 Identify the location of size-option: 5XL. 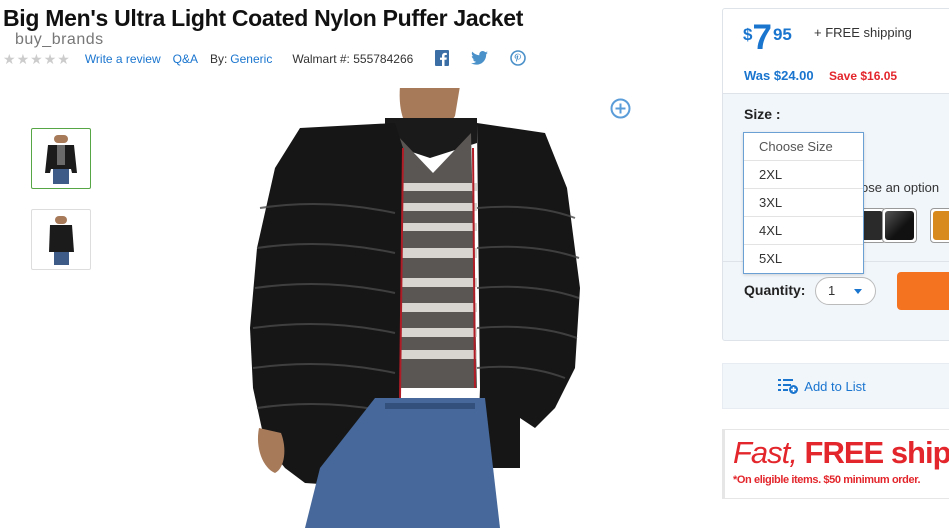
(803, 259).